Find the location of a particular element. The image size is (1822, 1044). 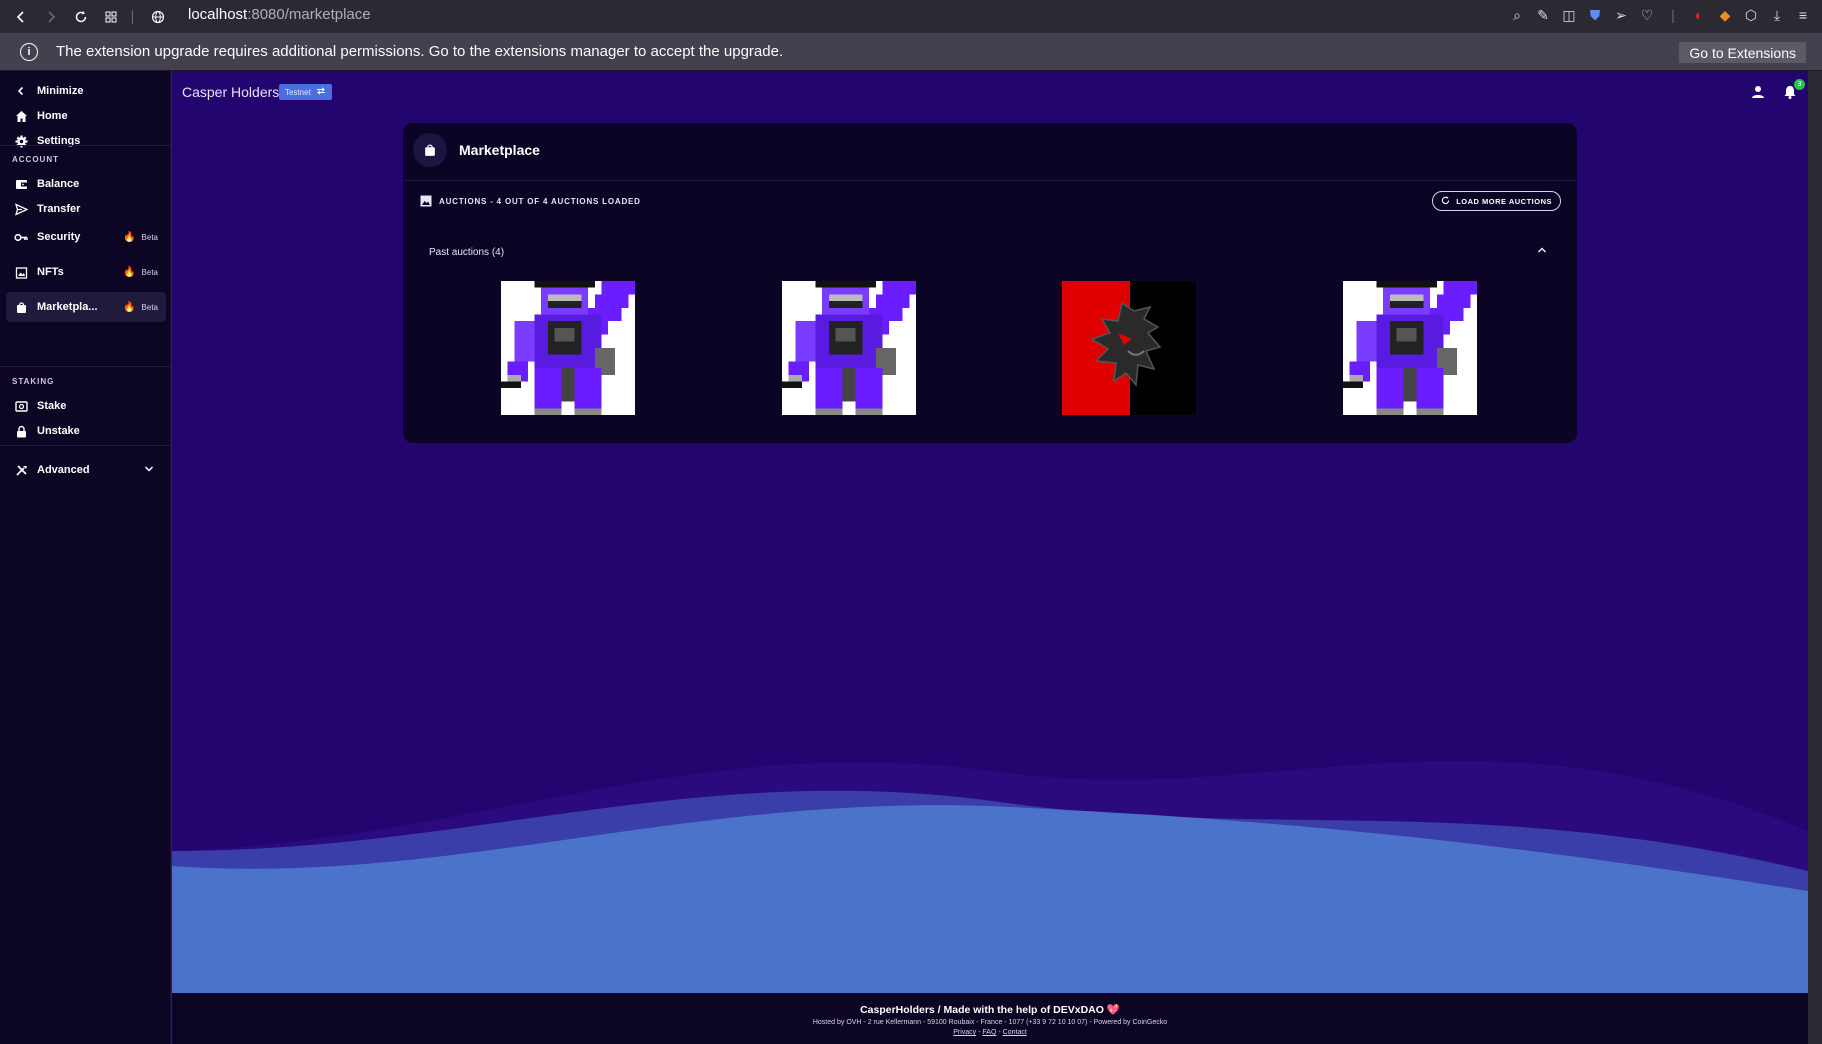

auctions-status-text: AUCTIONS - 4 OUT OF 4 AUCTIONS LOADED is located at coordinates (540, 201).